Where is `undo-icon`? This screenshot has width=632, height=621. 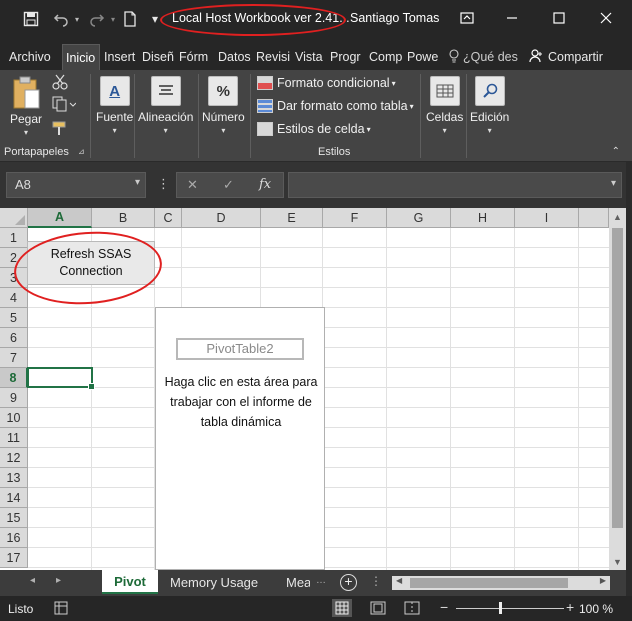 undo-icon is located at coordinates (61, 19).